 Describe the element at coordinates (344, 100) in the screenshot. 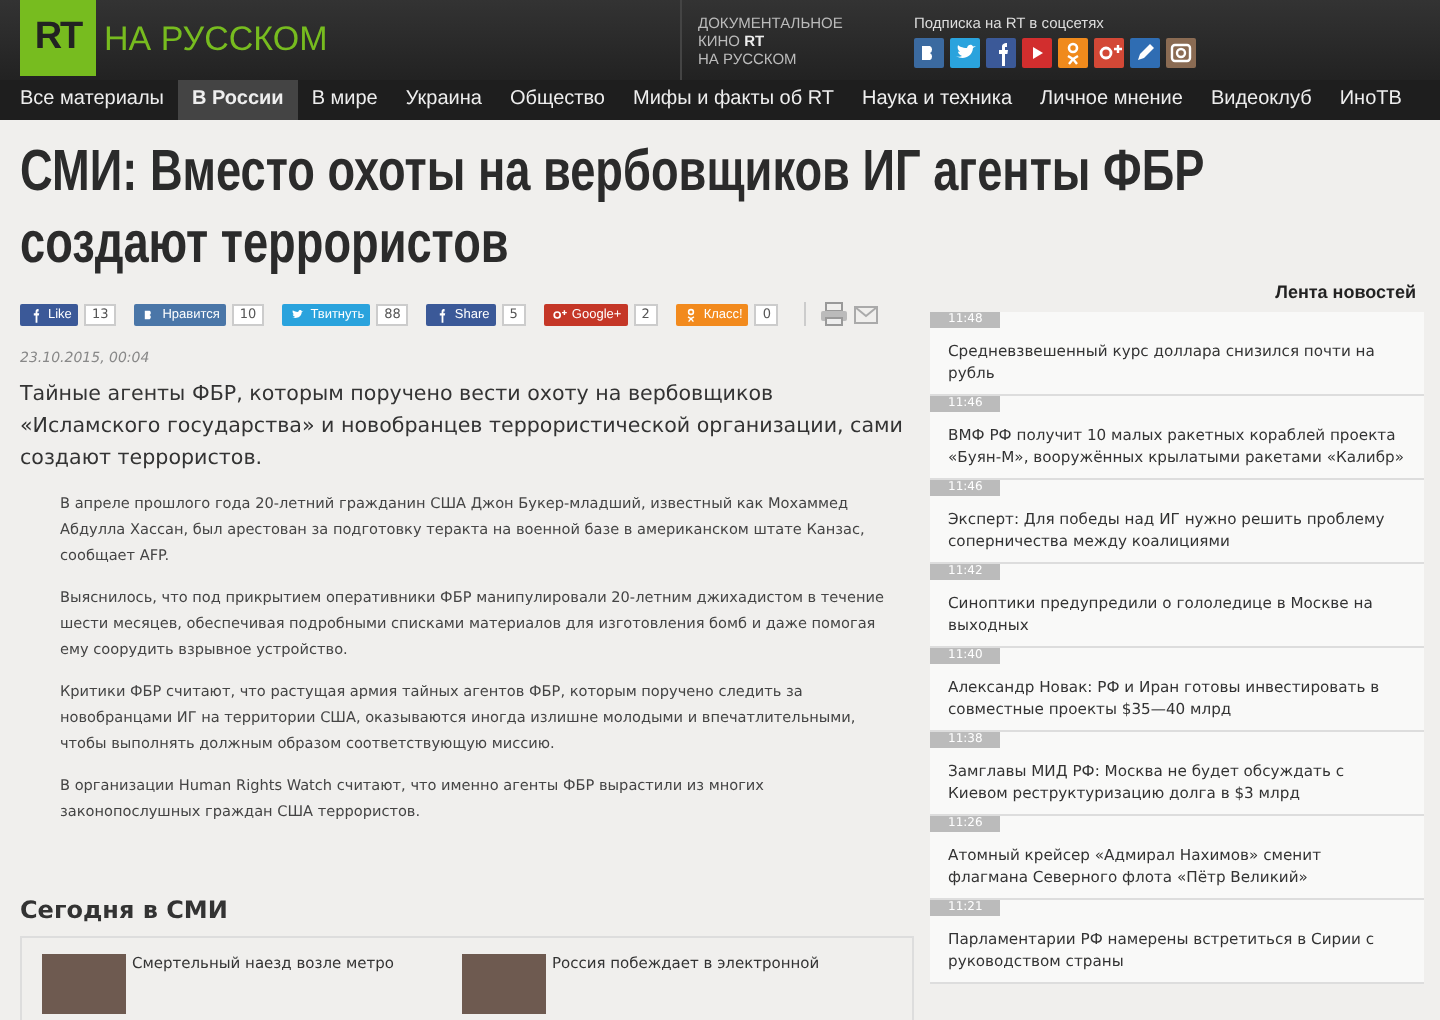

I see `nav-tab: В мире` at that location.